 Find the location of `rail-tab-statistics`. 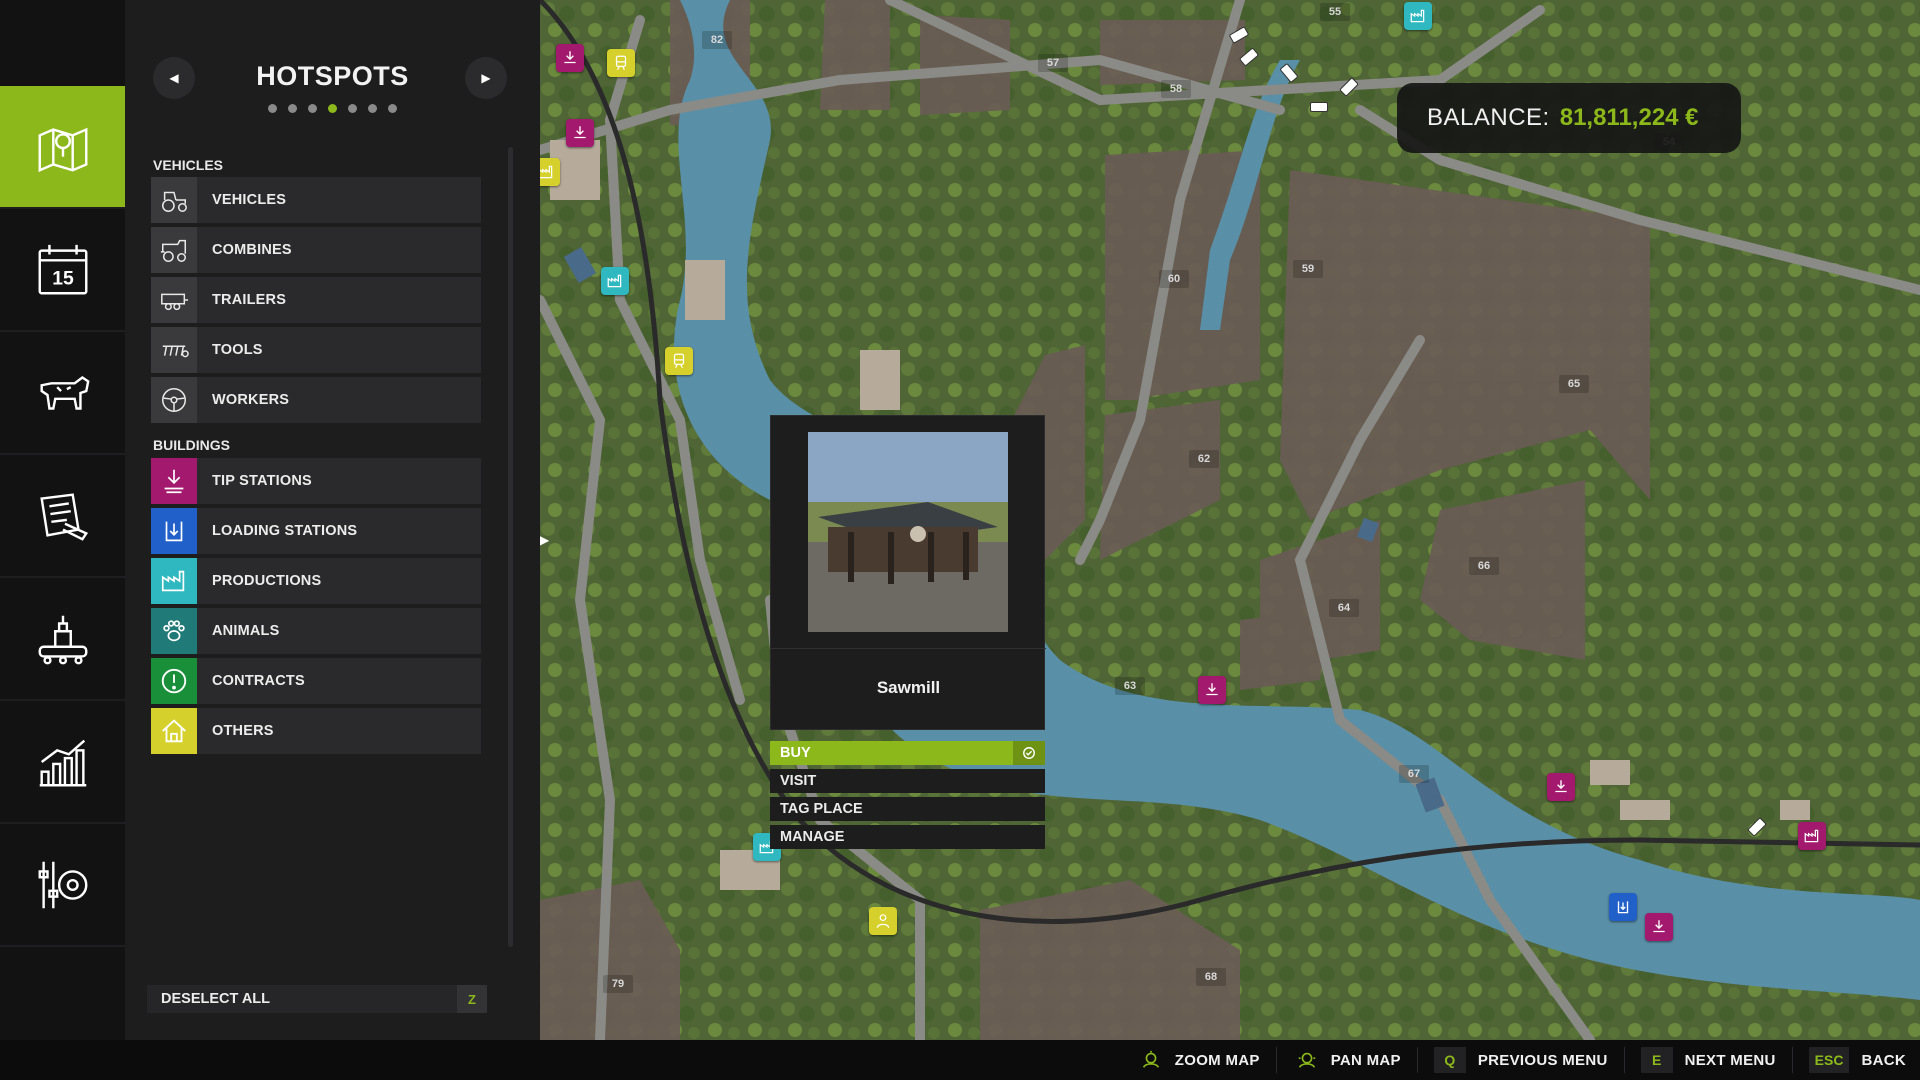

rail-tab-statistics is located at coordinates (62, 762).